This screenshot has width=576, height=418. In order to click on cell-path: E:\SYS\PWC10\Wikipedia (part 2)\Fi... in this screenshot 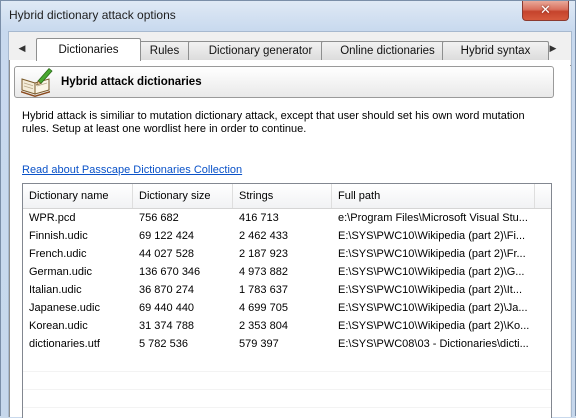, I will do `click(432, 236)`.